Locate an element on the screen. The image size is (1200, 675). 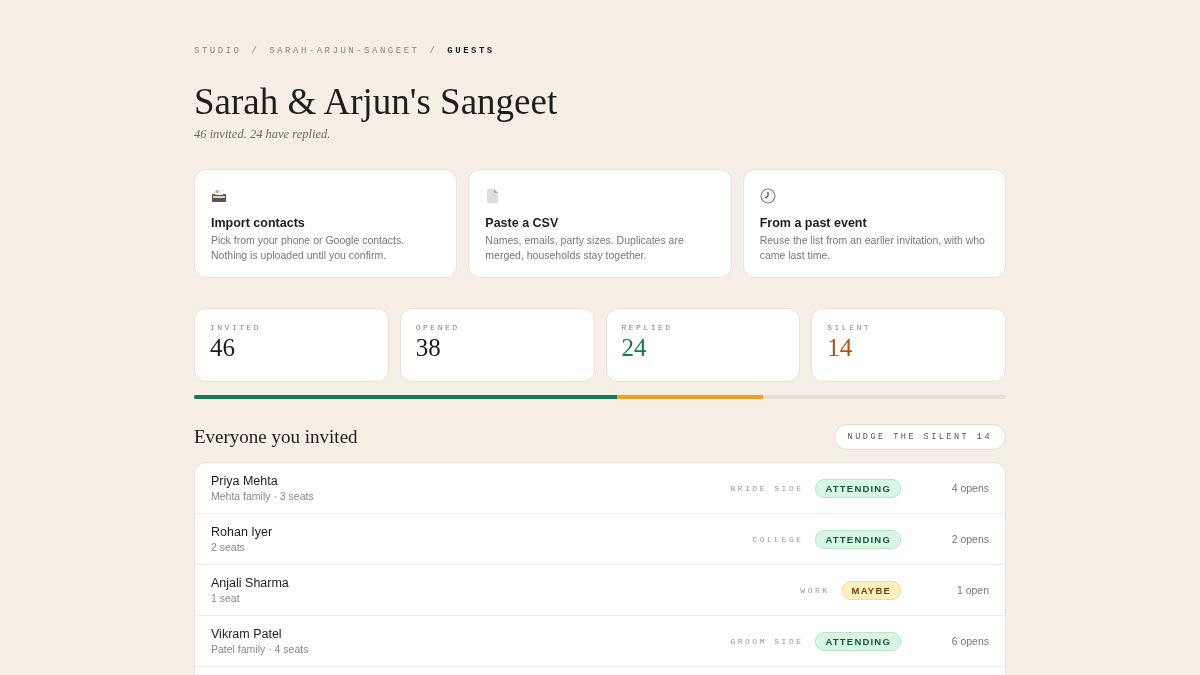
import-option-card: From a past event Reuse the list from an earlier invitation, with who came last time. is located at coordinates (874, 223).